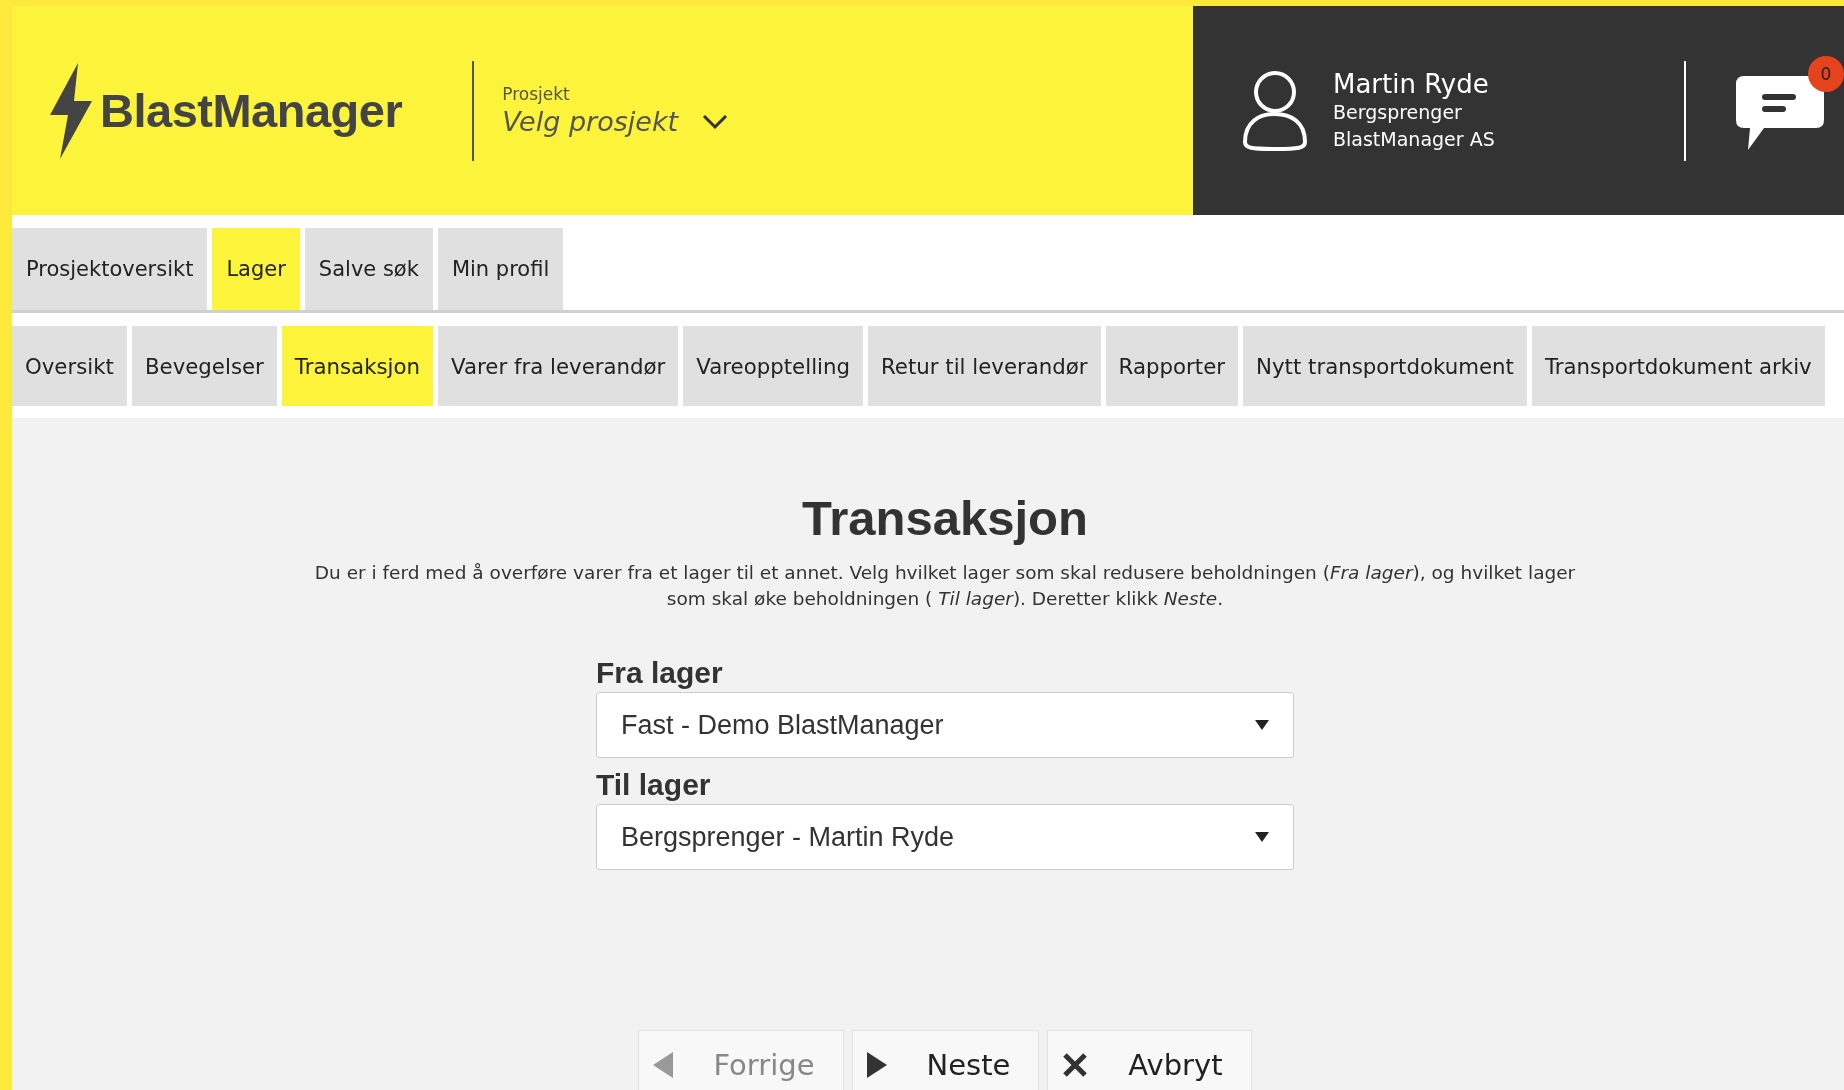 This screenshot has width=1844, height=1090. What do you see at coordinates (945, 586) in the screenshot?
I see `description: Du er i ferd med å overføre varer fra et lager til et annet. Velg hvilket lager som skal redusere beholdningen (Fra lager), og hvilket lager som skal øke beholdningen ( Til lager). Deretter klikk Neste.` at bounding box center [945, 586].